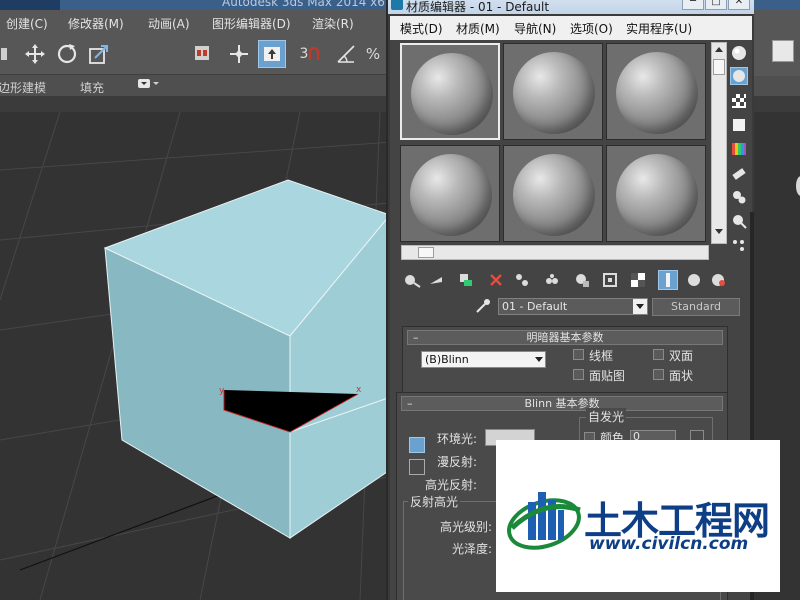 The height and width of the screenshot is (600, 800). Describe the element at coordinates (310, 54) in the screenshot. I see `snaps-toggle-icon: 3` at that location.